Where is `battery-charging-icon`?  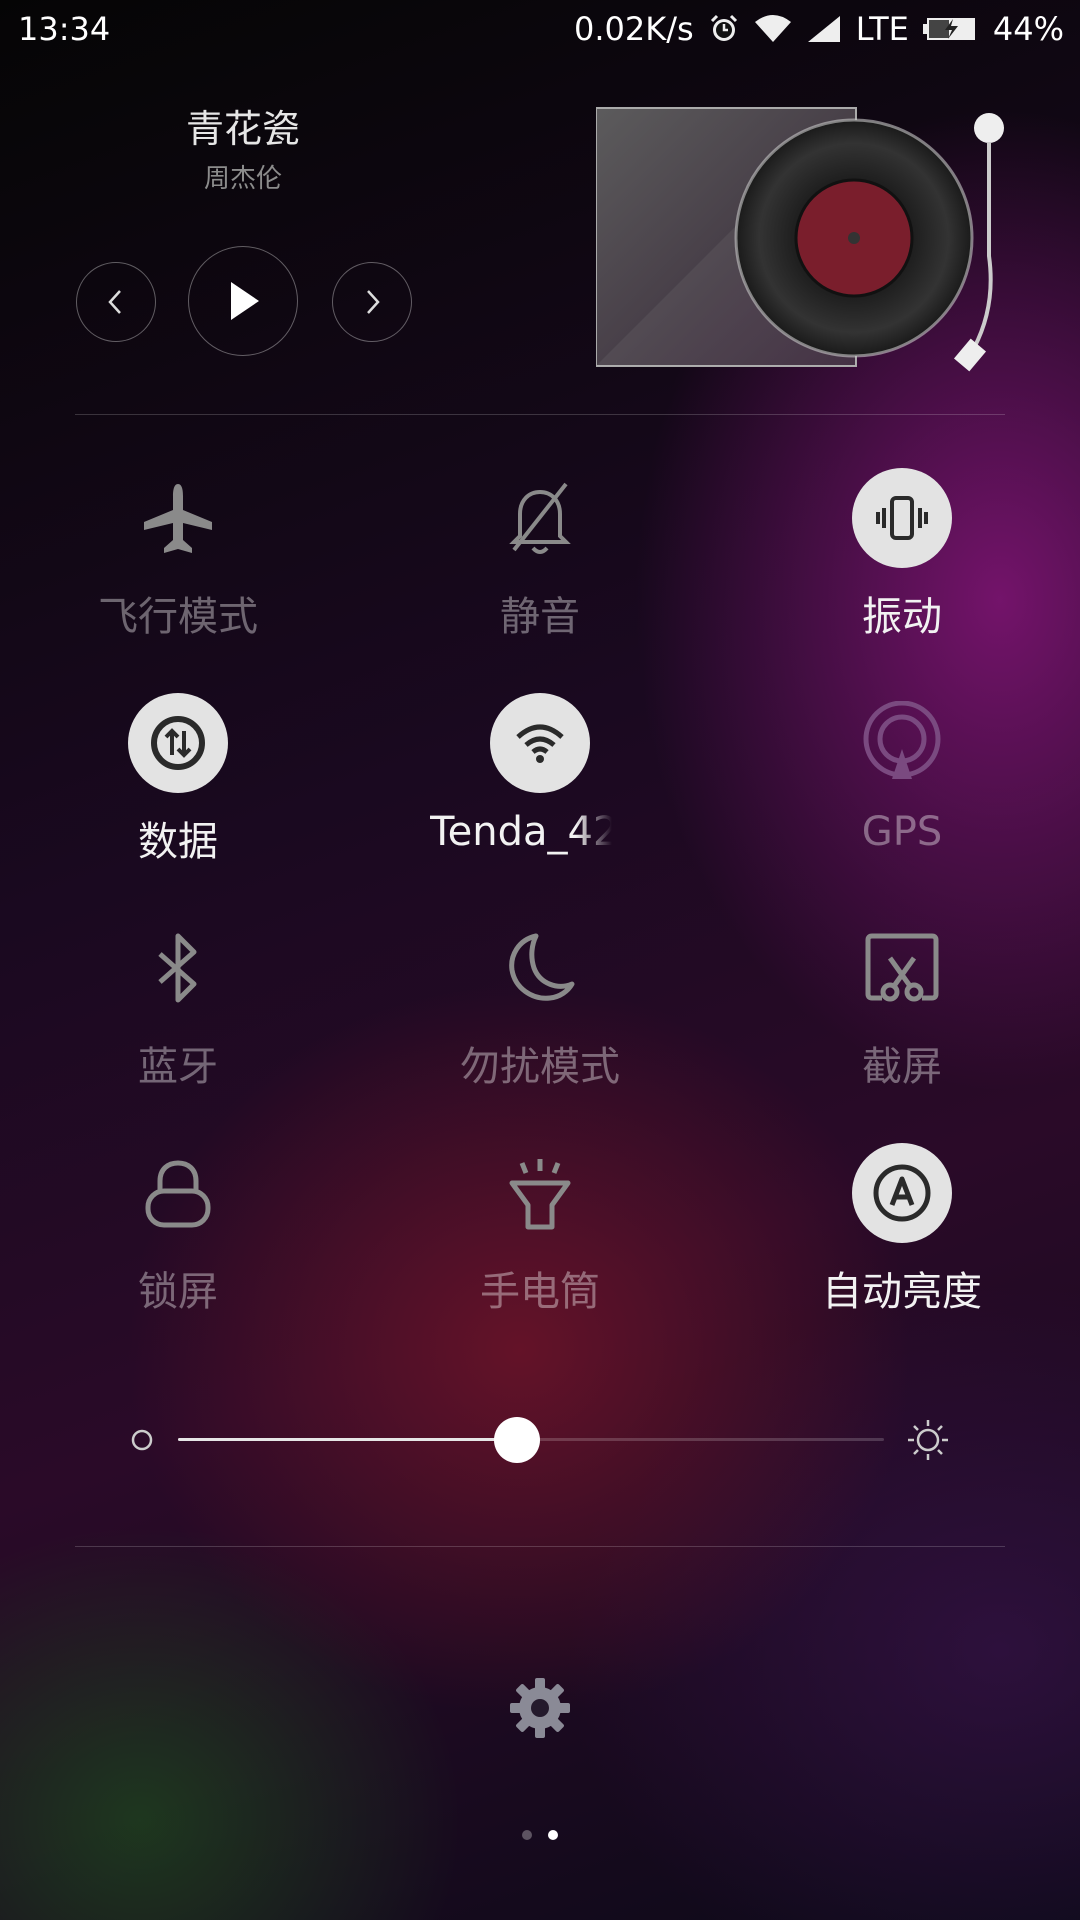 battery-charging-icon is located at coordinates (950, 29).